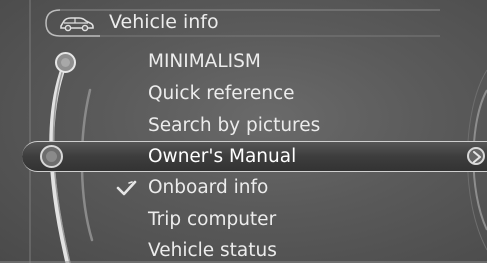 This screenshot has width=487, height=263. I want to click on menu-item-label: Trip computer, so click(212, 219).